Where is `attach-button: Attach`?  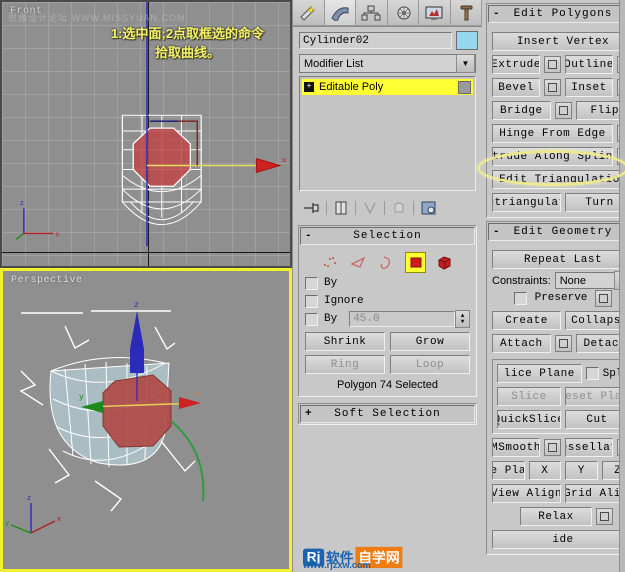
attach-button: Attach is located at coordinates (521, 343).